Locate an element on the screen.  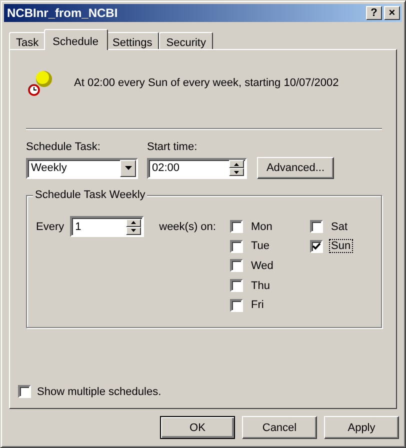
schedule-summary: At 02:00 every Sun of every week, starting 10/07/2002 is located at coordinates (206, 83).